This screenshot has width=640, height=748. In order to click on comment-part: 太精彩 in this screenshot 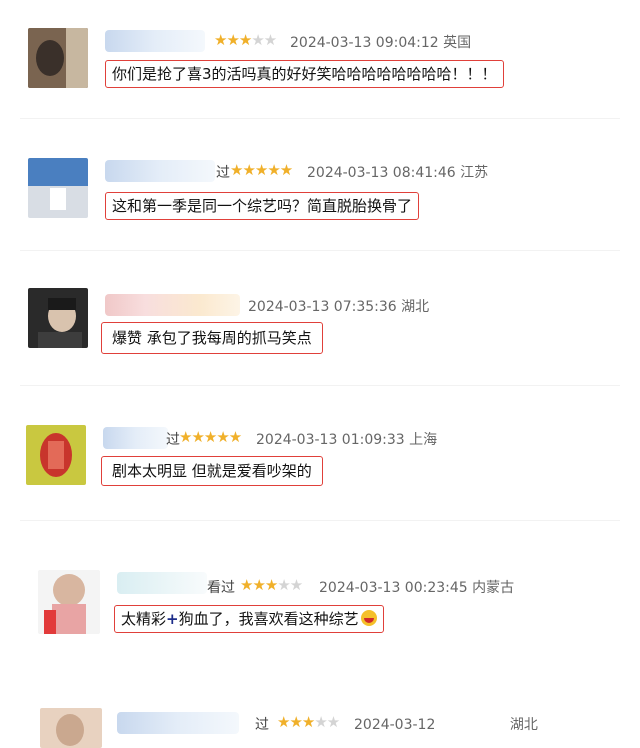, I will do `click(144, 619)`.